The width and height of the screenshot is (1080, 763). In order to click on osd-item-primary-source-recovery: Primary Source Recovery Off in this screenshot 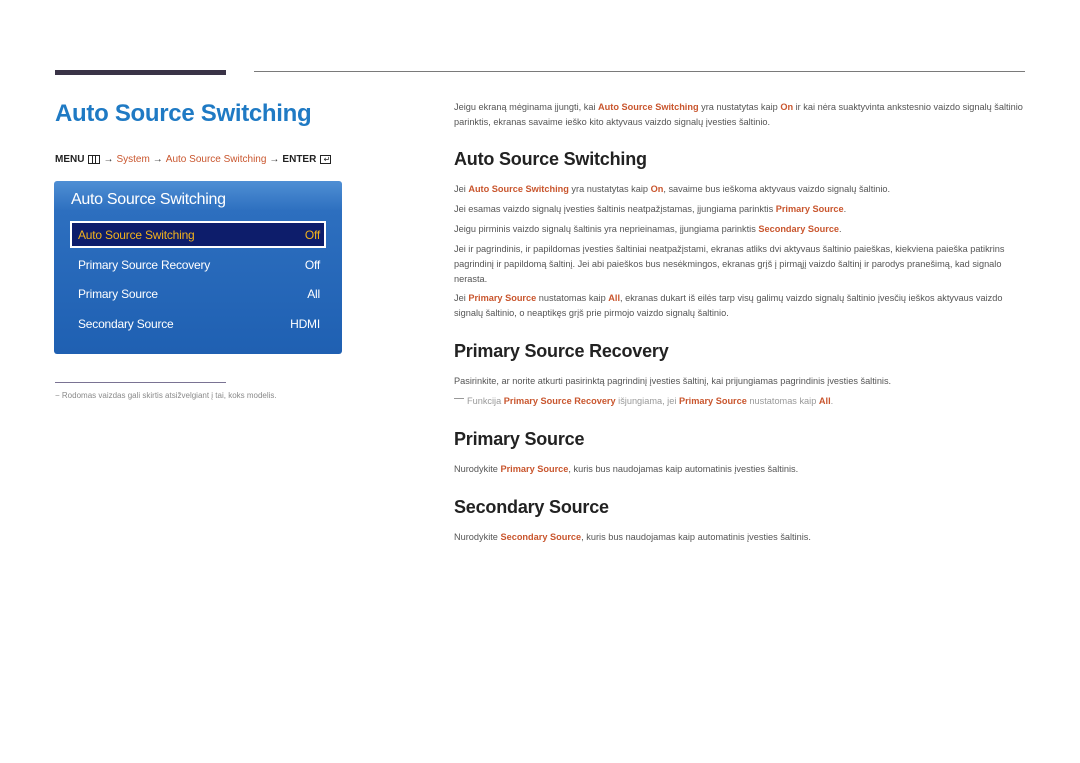, I will do `click(198, 264)`.